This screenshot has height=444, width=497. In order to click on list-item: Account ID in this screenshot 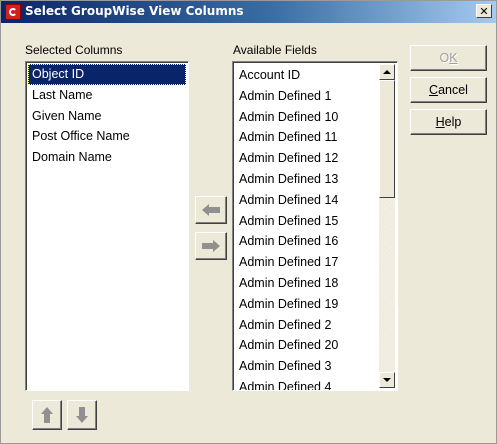, I will do `click(307, 75)`.